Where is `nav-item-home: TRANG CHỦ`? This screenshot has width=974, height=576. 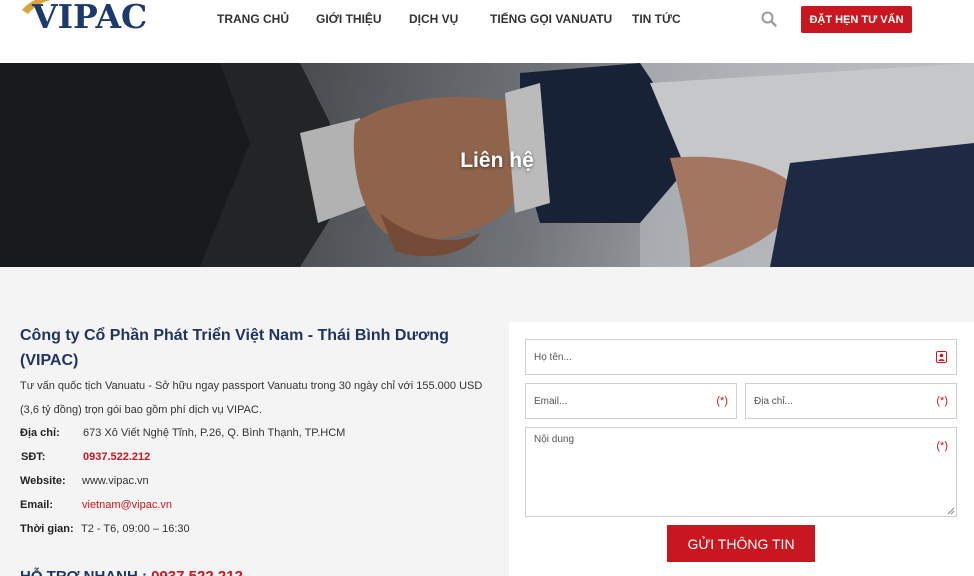
nav-item-home: TRANG CHỦ is located at coordinates (253, 19).